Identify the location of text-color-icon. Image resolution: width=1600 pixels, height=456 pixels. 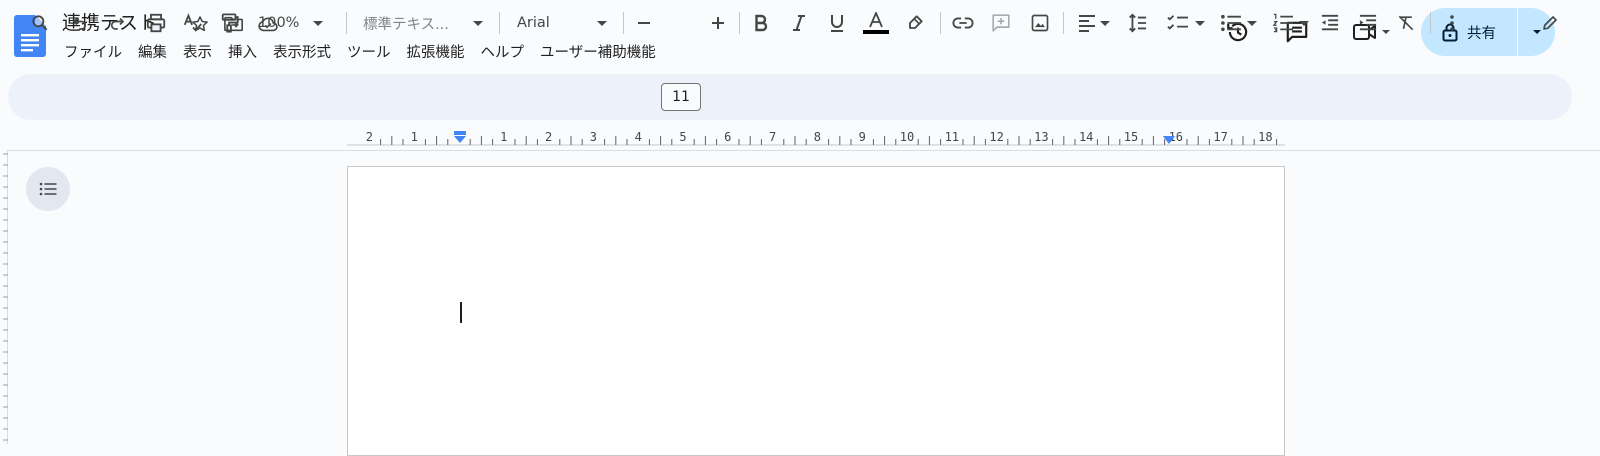
(876, 20).